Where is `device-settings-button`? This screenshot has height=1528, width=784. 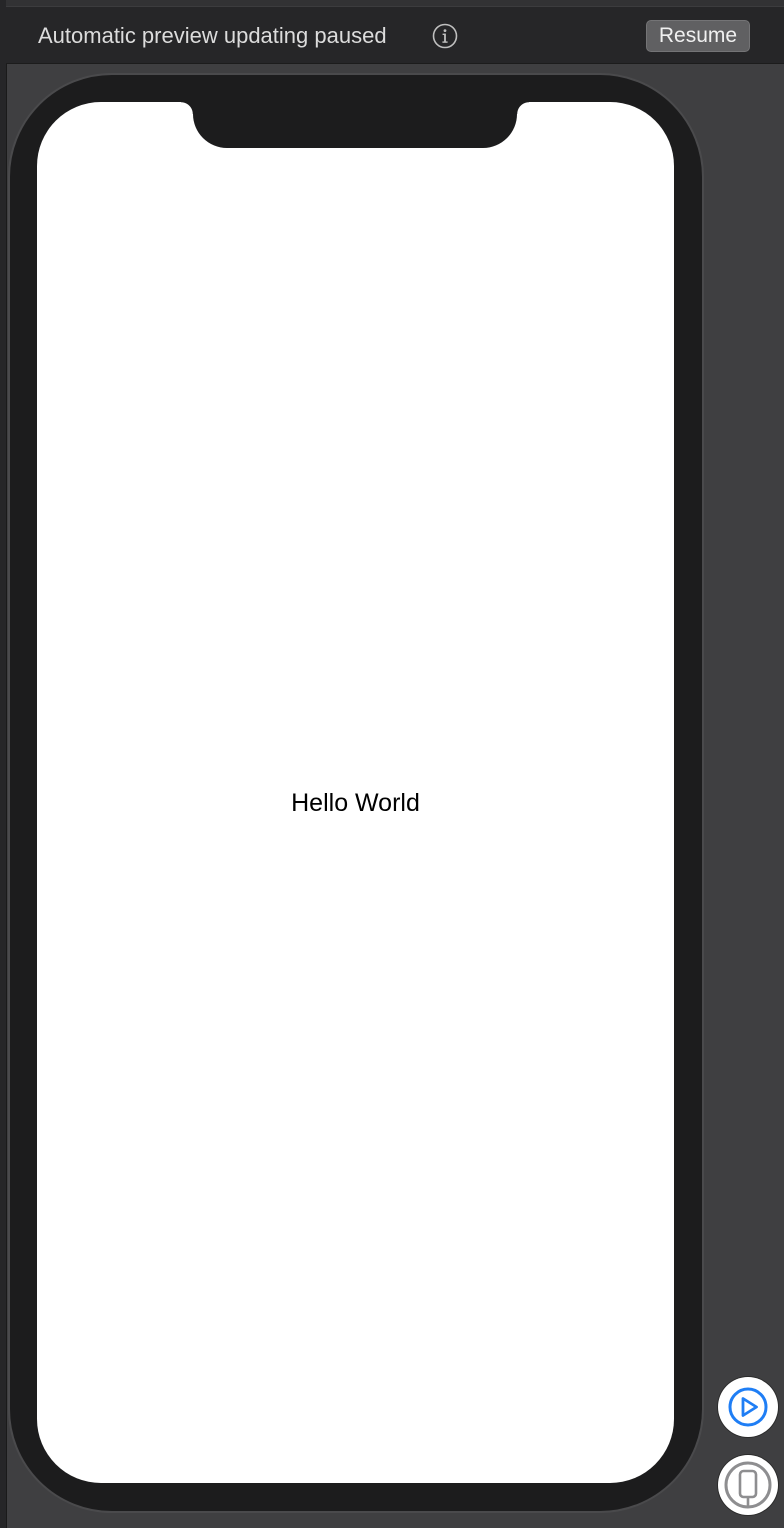 device-settings-button is located at coordinates (748, 1485).